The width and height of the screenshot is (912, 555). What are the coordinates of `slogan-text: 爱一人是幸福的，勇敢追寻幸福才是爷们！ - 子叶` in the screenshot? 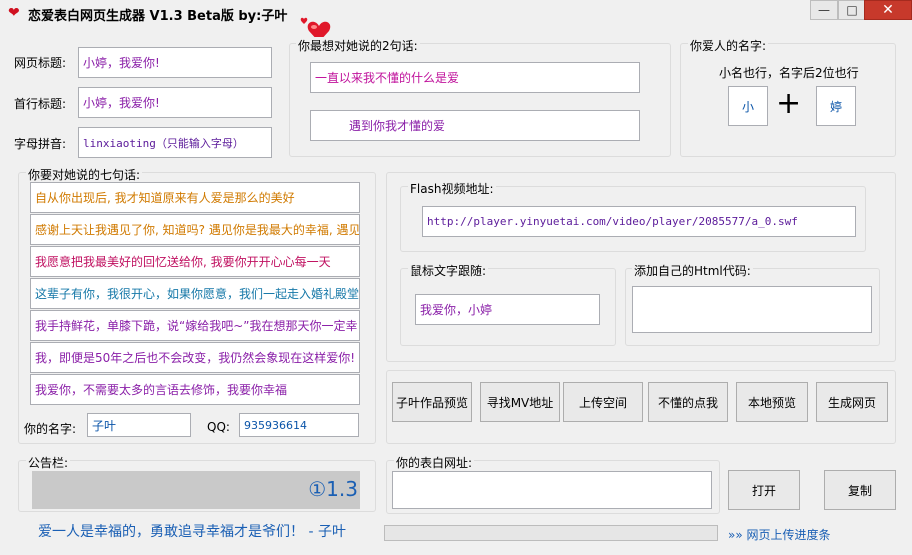 It's located at (192, 532).